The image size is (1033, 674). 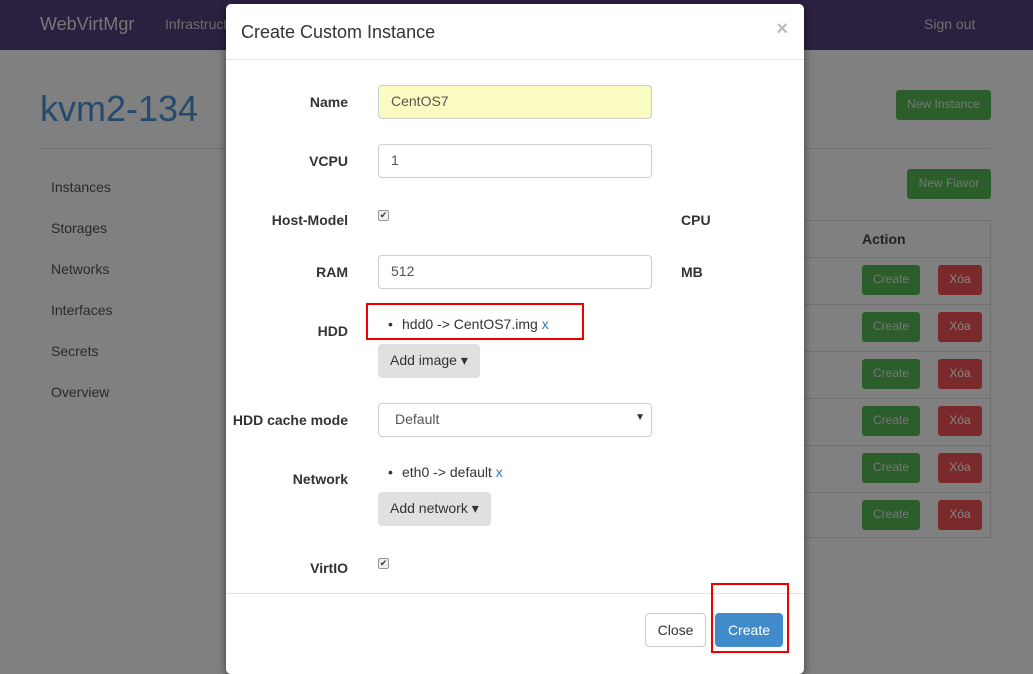 What do you see at coordinates (383, 563) in the screenshot?
I see `virtio-checkbox: ✔` at bounding box center [383, 563].